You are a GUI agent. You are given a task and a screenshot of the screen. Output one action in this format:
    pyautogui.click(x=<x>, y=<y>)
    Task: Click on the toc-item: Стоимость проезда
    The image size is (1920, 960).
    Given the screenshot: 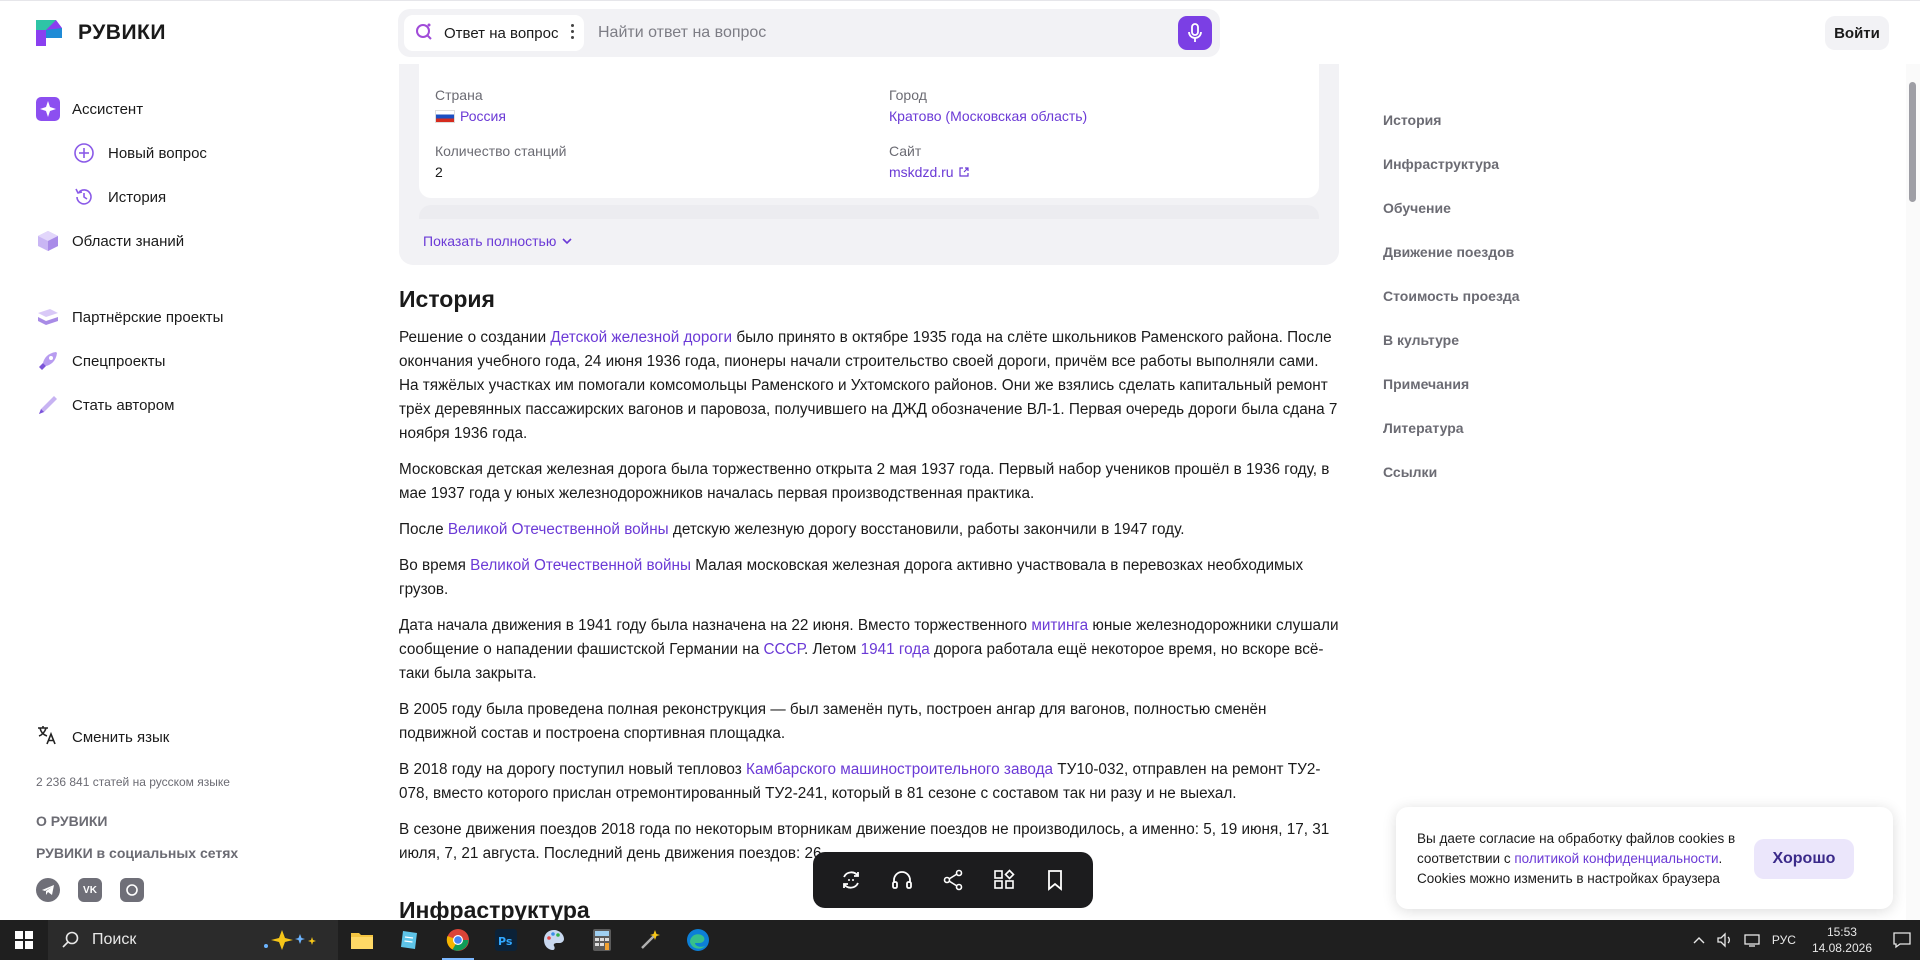 What is the action you would take?
    pyautogui.click(x=1451, y=310)
    